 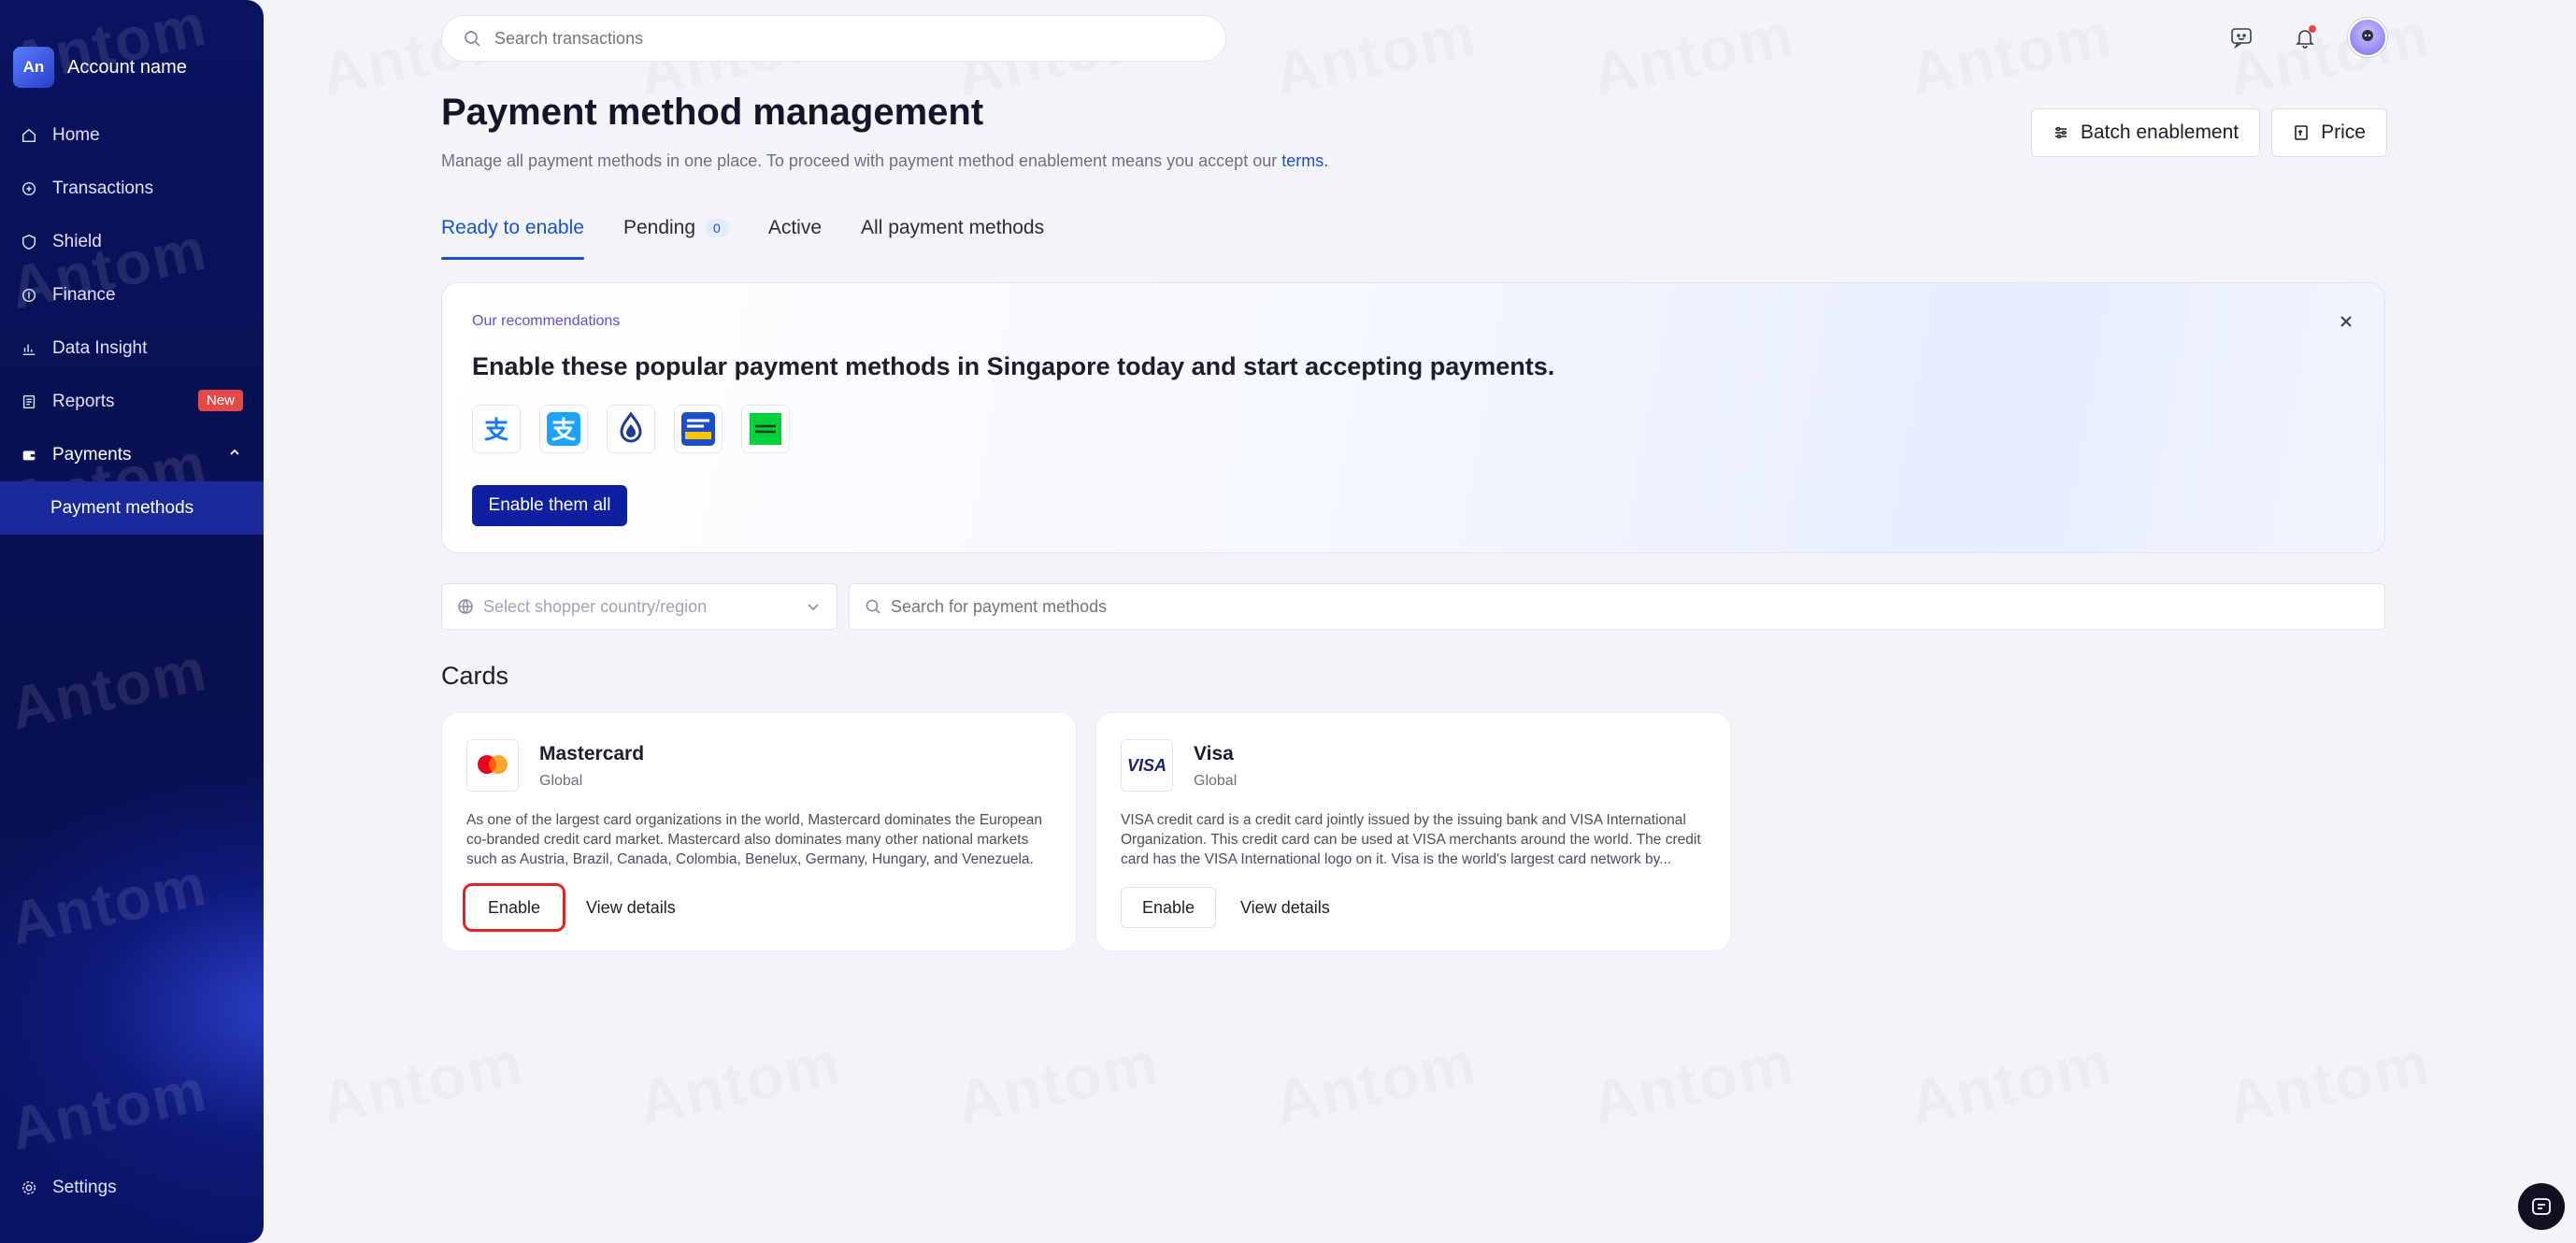 I want to click on enable-mastercard-button: Enable, so click(x=514, y=908).